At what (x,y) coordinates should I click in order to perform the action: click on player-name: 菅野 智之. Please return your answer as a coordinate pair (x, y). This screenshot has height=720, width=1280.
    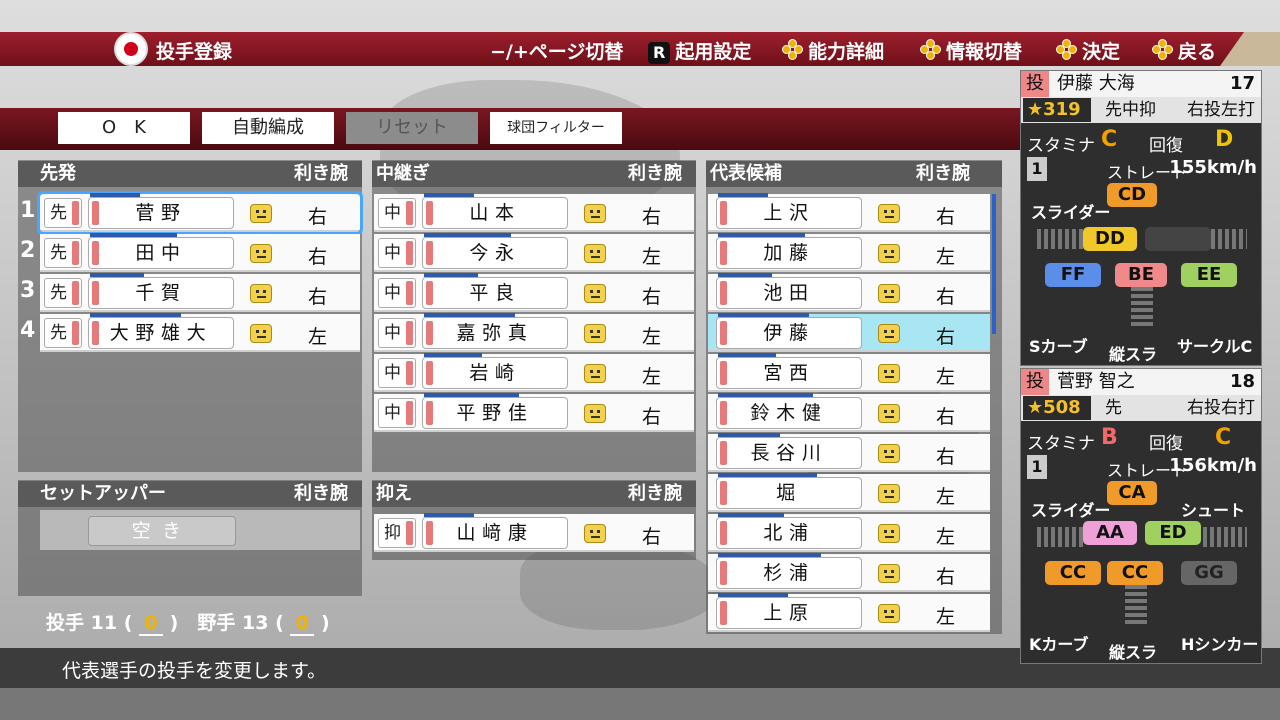
    Looking at the image, I should click on (1096, 381).